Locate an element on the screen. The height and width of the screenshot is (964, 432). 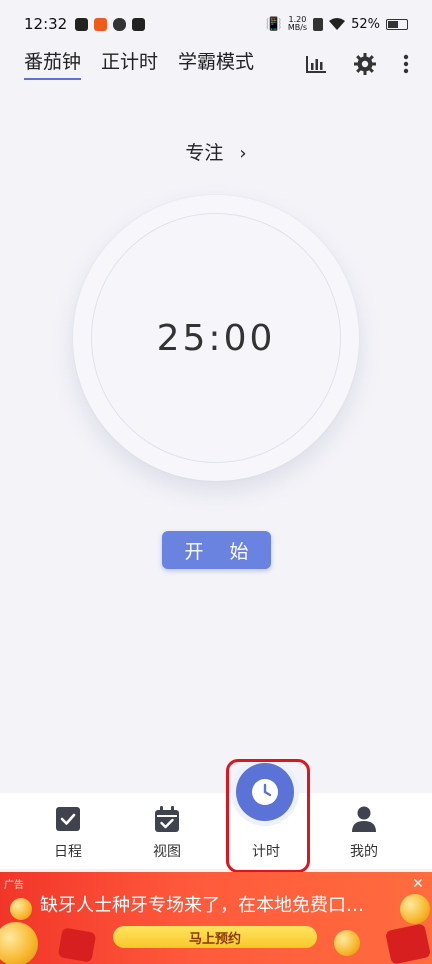
start-button: 开 始 is located at coordinates (216, 550).